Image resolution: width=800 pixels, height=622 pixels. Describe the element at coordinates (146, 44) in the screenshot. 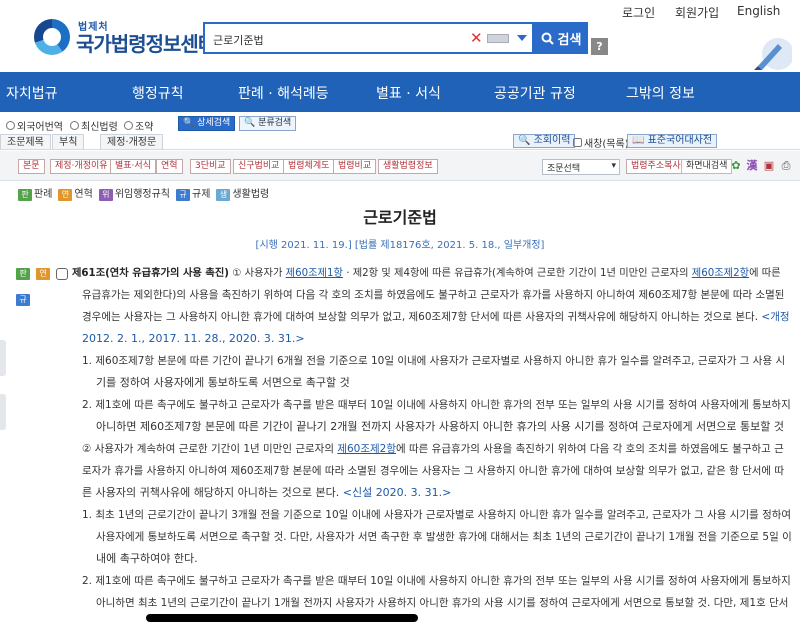

I see `logo-title: 국가법령정보센터` at that location.